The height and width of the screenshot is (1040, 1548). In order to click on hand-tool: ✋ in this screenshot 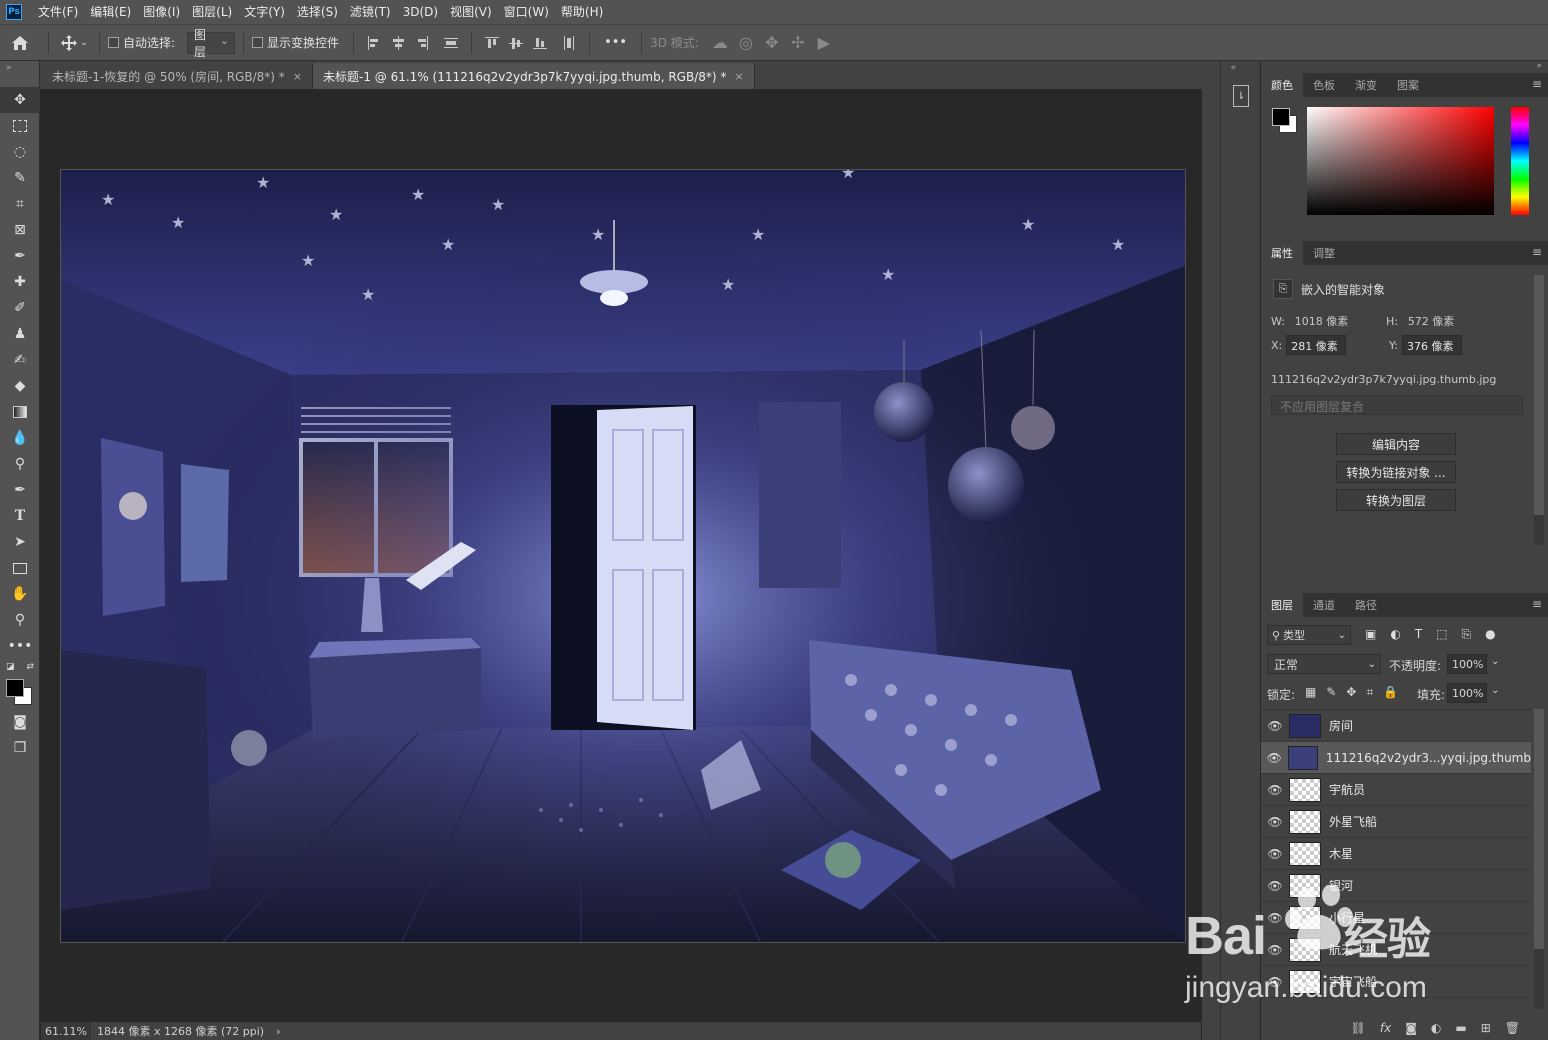, I will do `click(20, 594)`.